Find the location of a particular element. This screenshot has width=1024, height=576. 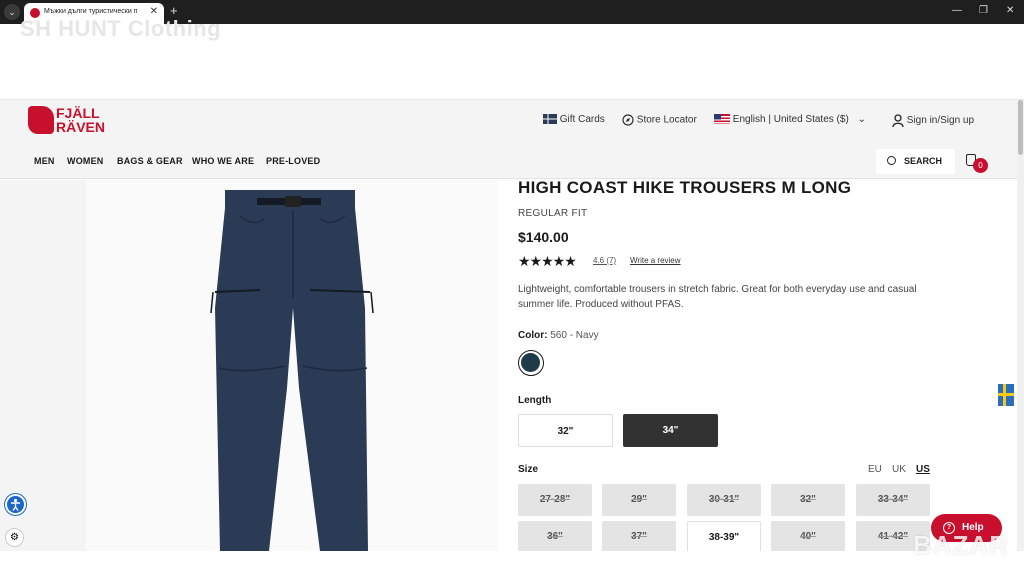

nav-men: MEN is located at coordinates (44, 161).